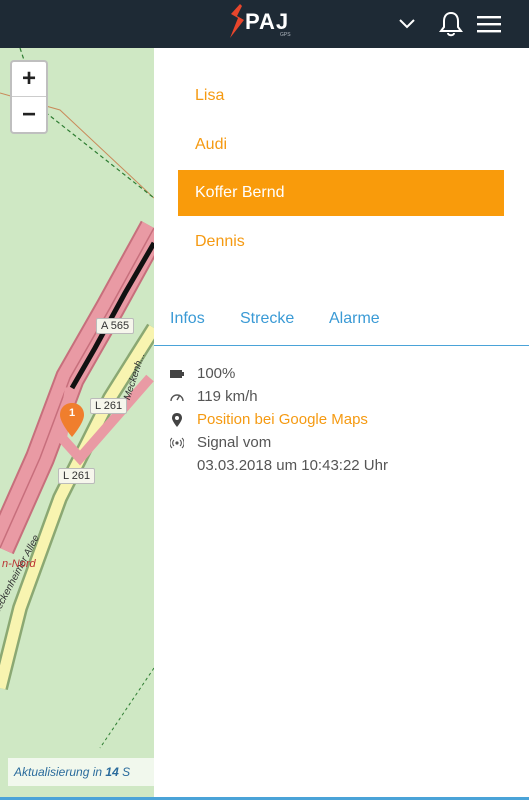 The height and width of the screenshot is (800, 529). I want to click on logo-subtext: GPS, so click(285, 35).